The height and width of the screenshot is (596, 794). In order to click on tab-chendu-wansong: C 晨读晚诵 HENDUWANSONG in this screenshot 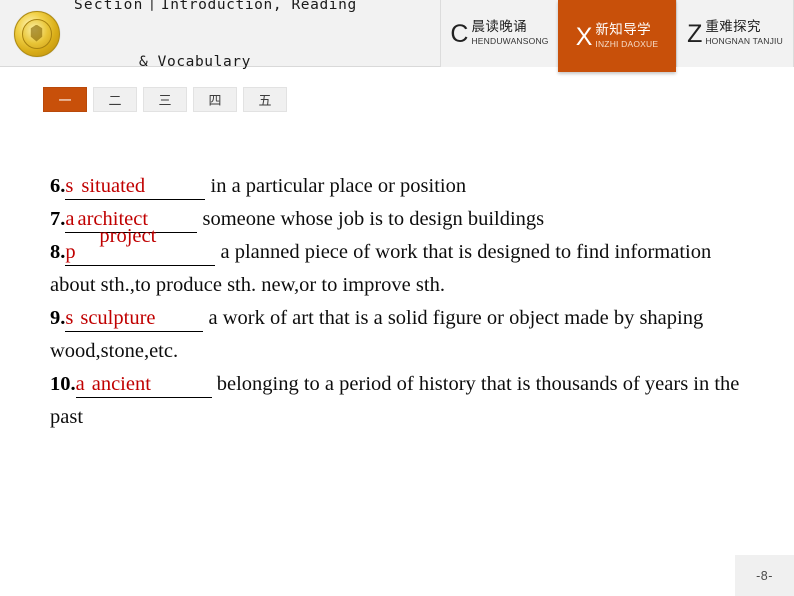, I will do `click(499, 33)`.